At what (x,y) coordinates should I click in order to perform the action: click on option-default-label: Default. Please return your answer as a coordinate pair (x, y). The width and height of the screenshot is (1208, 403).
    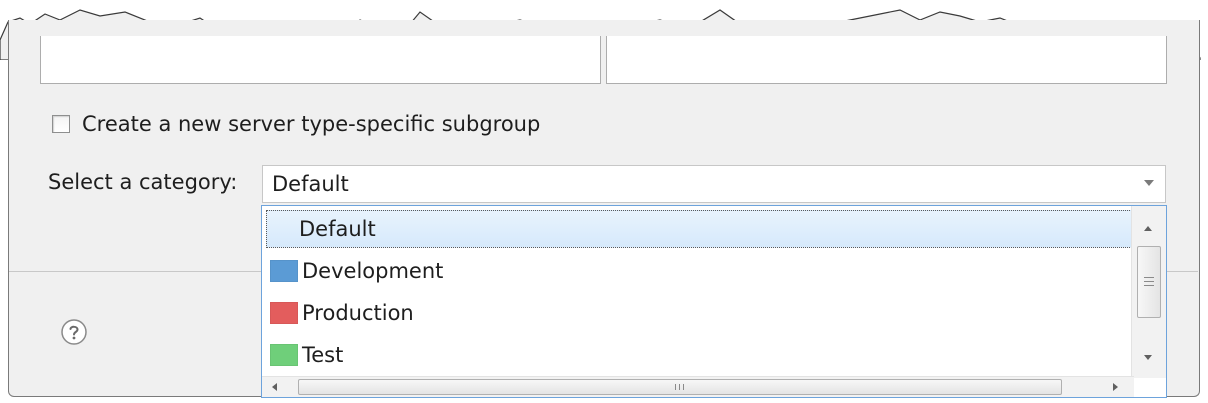
    Looking at the image, I should click on (337, 229).